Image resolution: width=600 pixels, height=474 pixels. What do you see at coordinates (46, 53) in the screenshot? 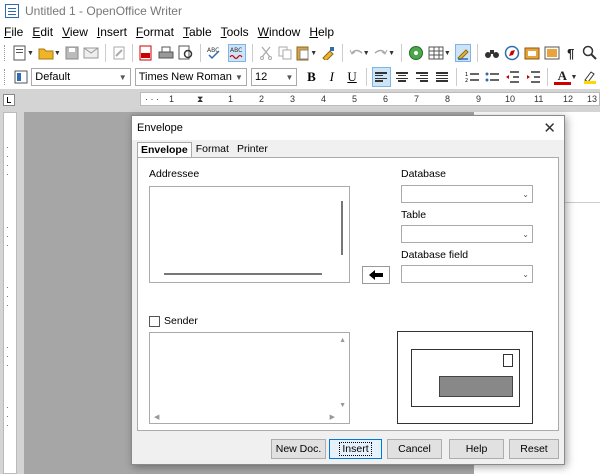
I see `open-folder-icon` at bounding box center [46, 53].